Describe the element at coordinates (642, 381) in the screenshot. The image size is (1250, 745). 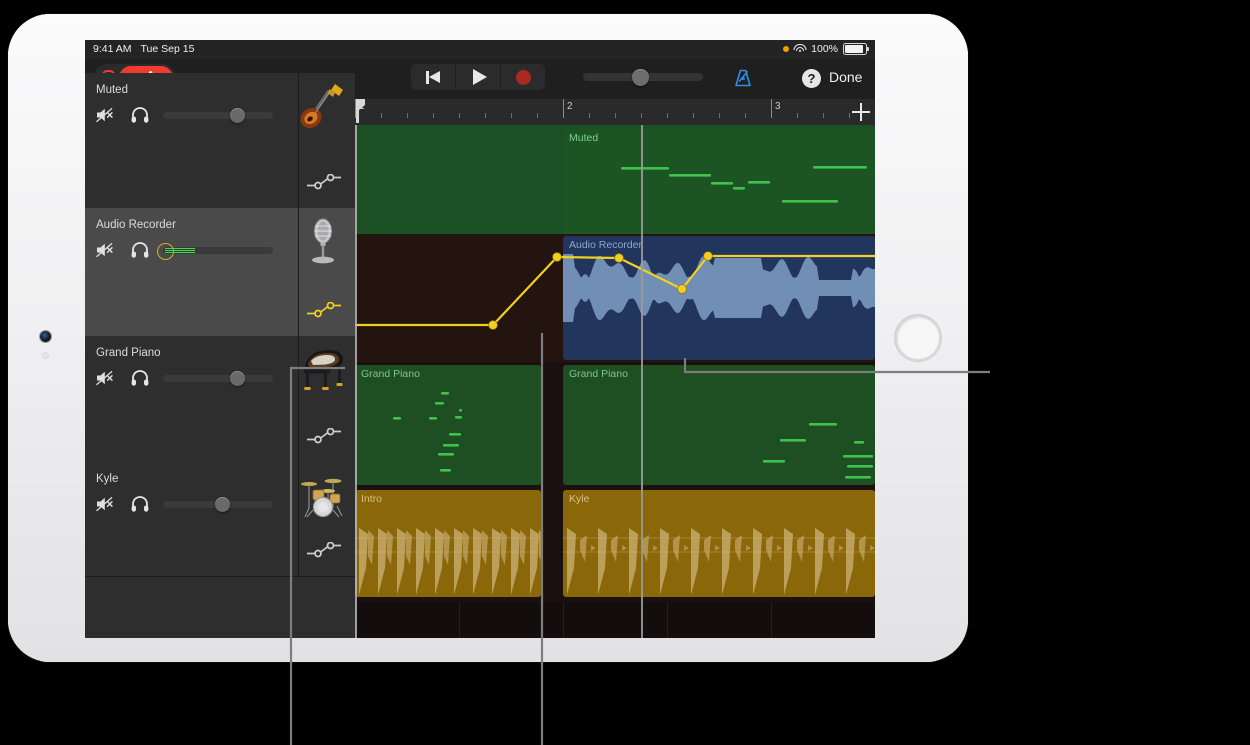
I see `scrub-guide-line` at that location.